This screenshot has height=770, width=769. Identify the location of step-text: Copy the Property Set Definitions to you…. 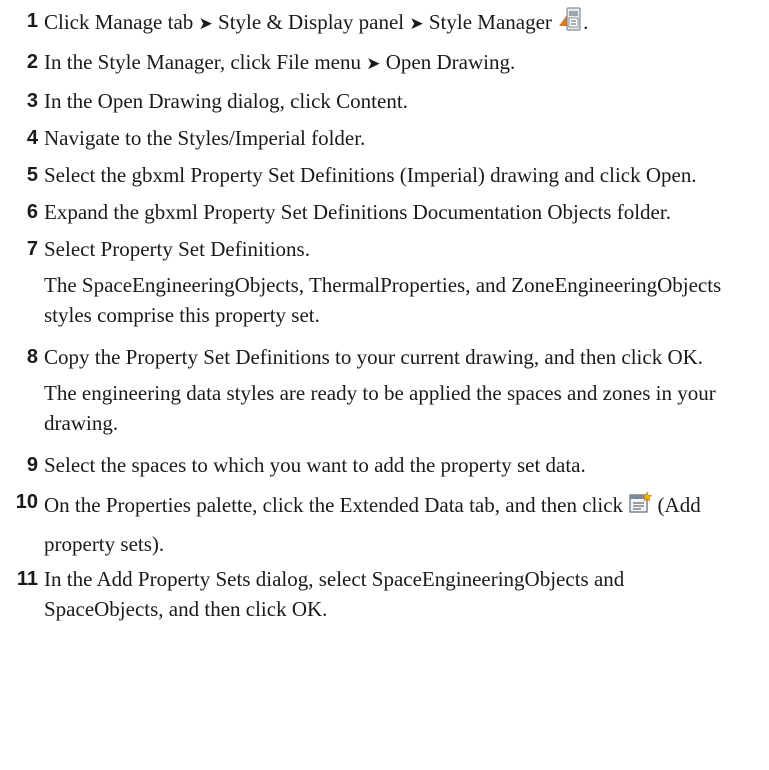
(374, 357).